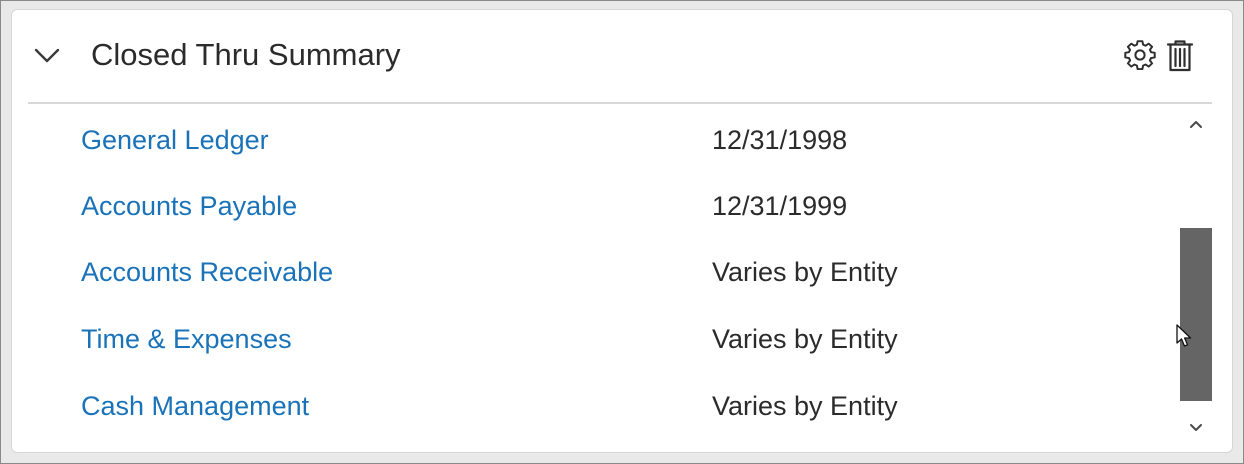  What do you see at coordinates (1196, 314) in the screenshot?
I see `scrollbar-thumb` at bounding box center [1196, 314].